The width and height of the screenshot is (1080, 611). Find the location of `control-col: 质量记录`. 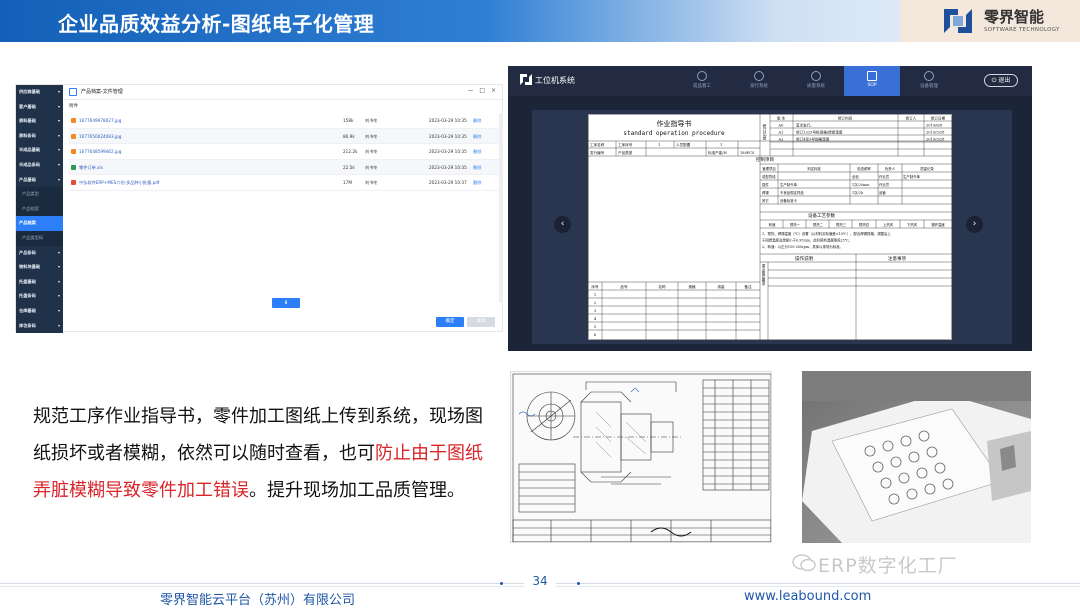

control-col: 质量记录 is located at coordinates (927, 168).